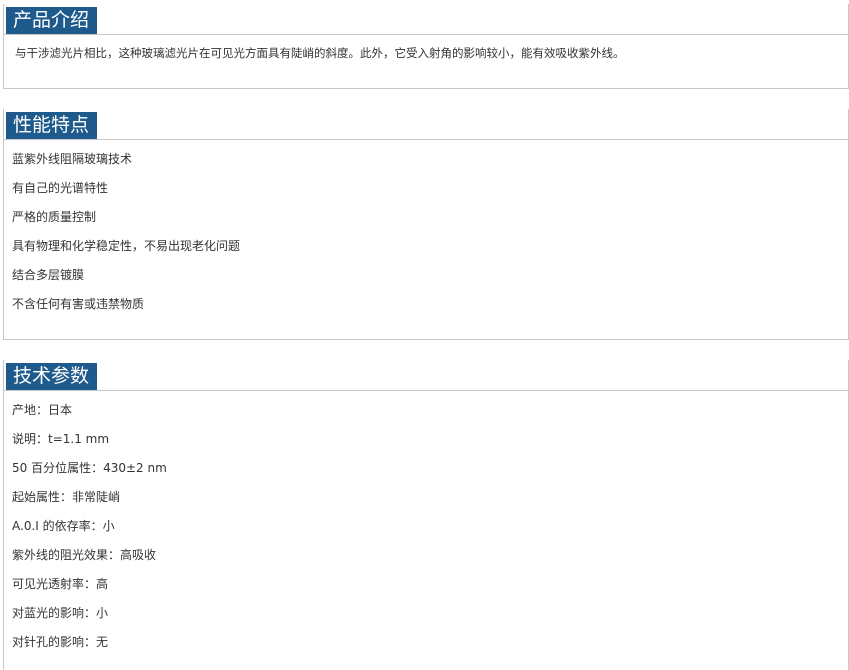 Image resolution: width=849 pixels, height=670 pixels. What do you see at coordinates (126, 246) in the screenshot?
I see `feature-item: 具有物理和化学稳定性，不易出现老化问题` at bounding box center [126, 246].